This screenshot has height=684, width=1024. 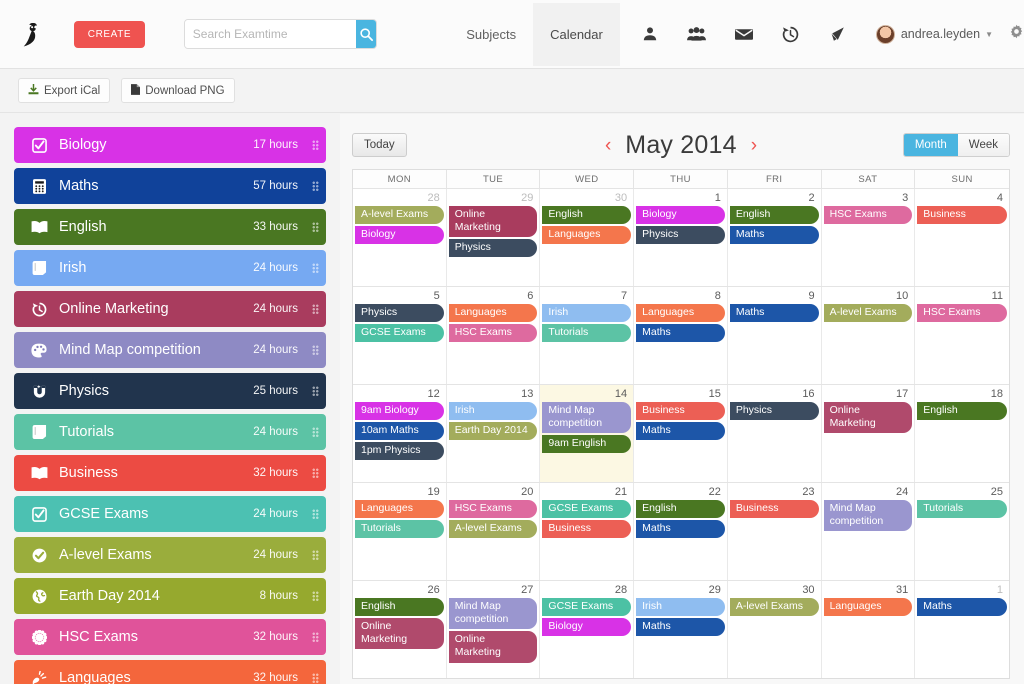 I want to click on calendar-day-cell: 13 Irish Earth Day 2014, so click(x=494, y=433).